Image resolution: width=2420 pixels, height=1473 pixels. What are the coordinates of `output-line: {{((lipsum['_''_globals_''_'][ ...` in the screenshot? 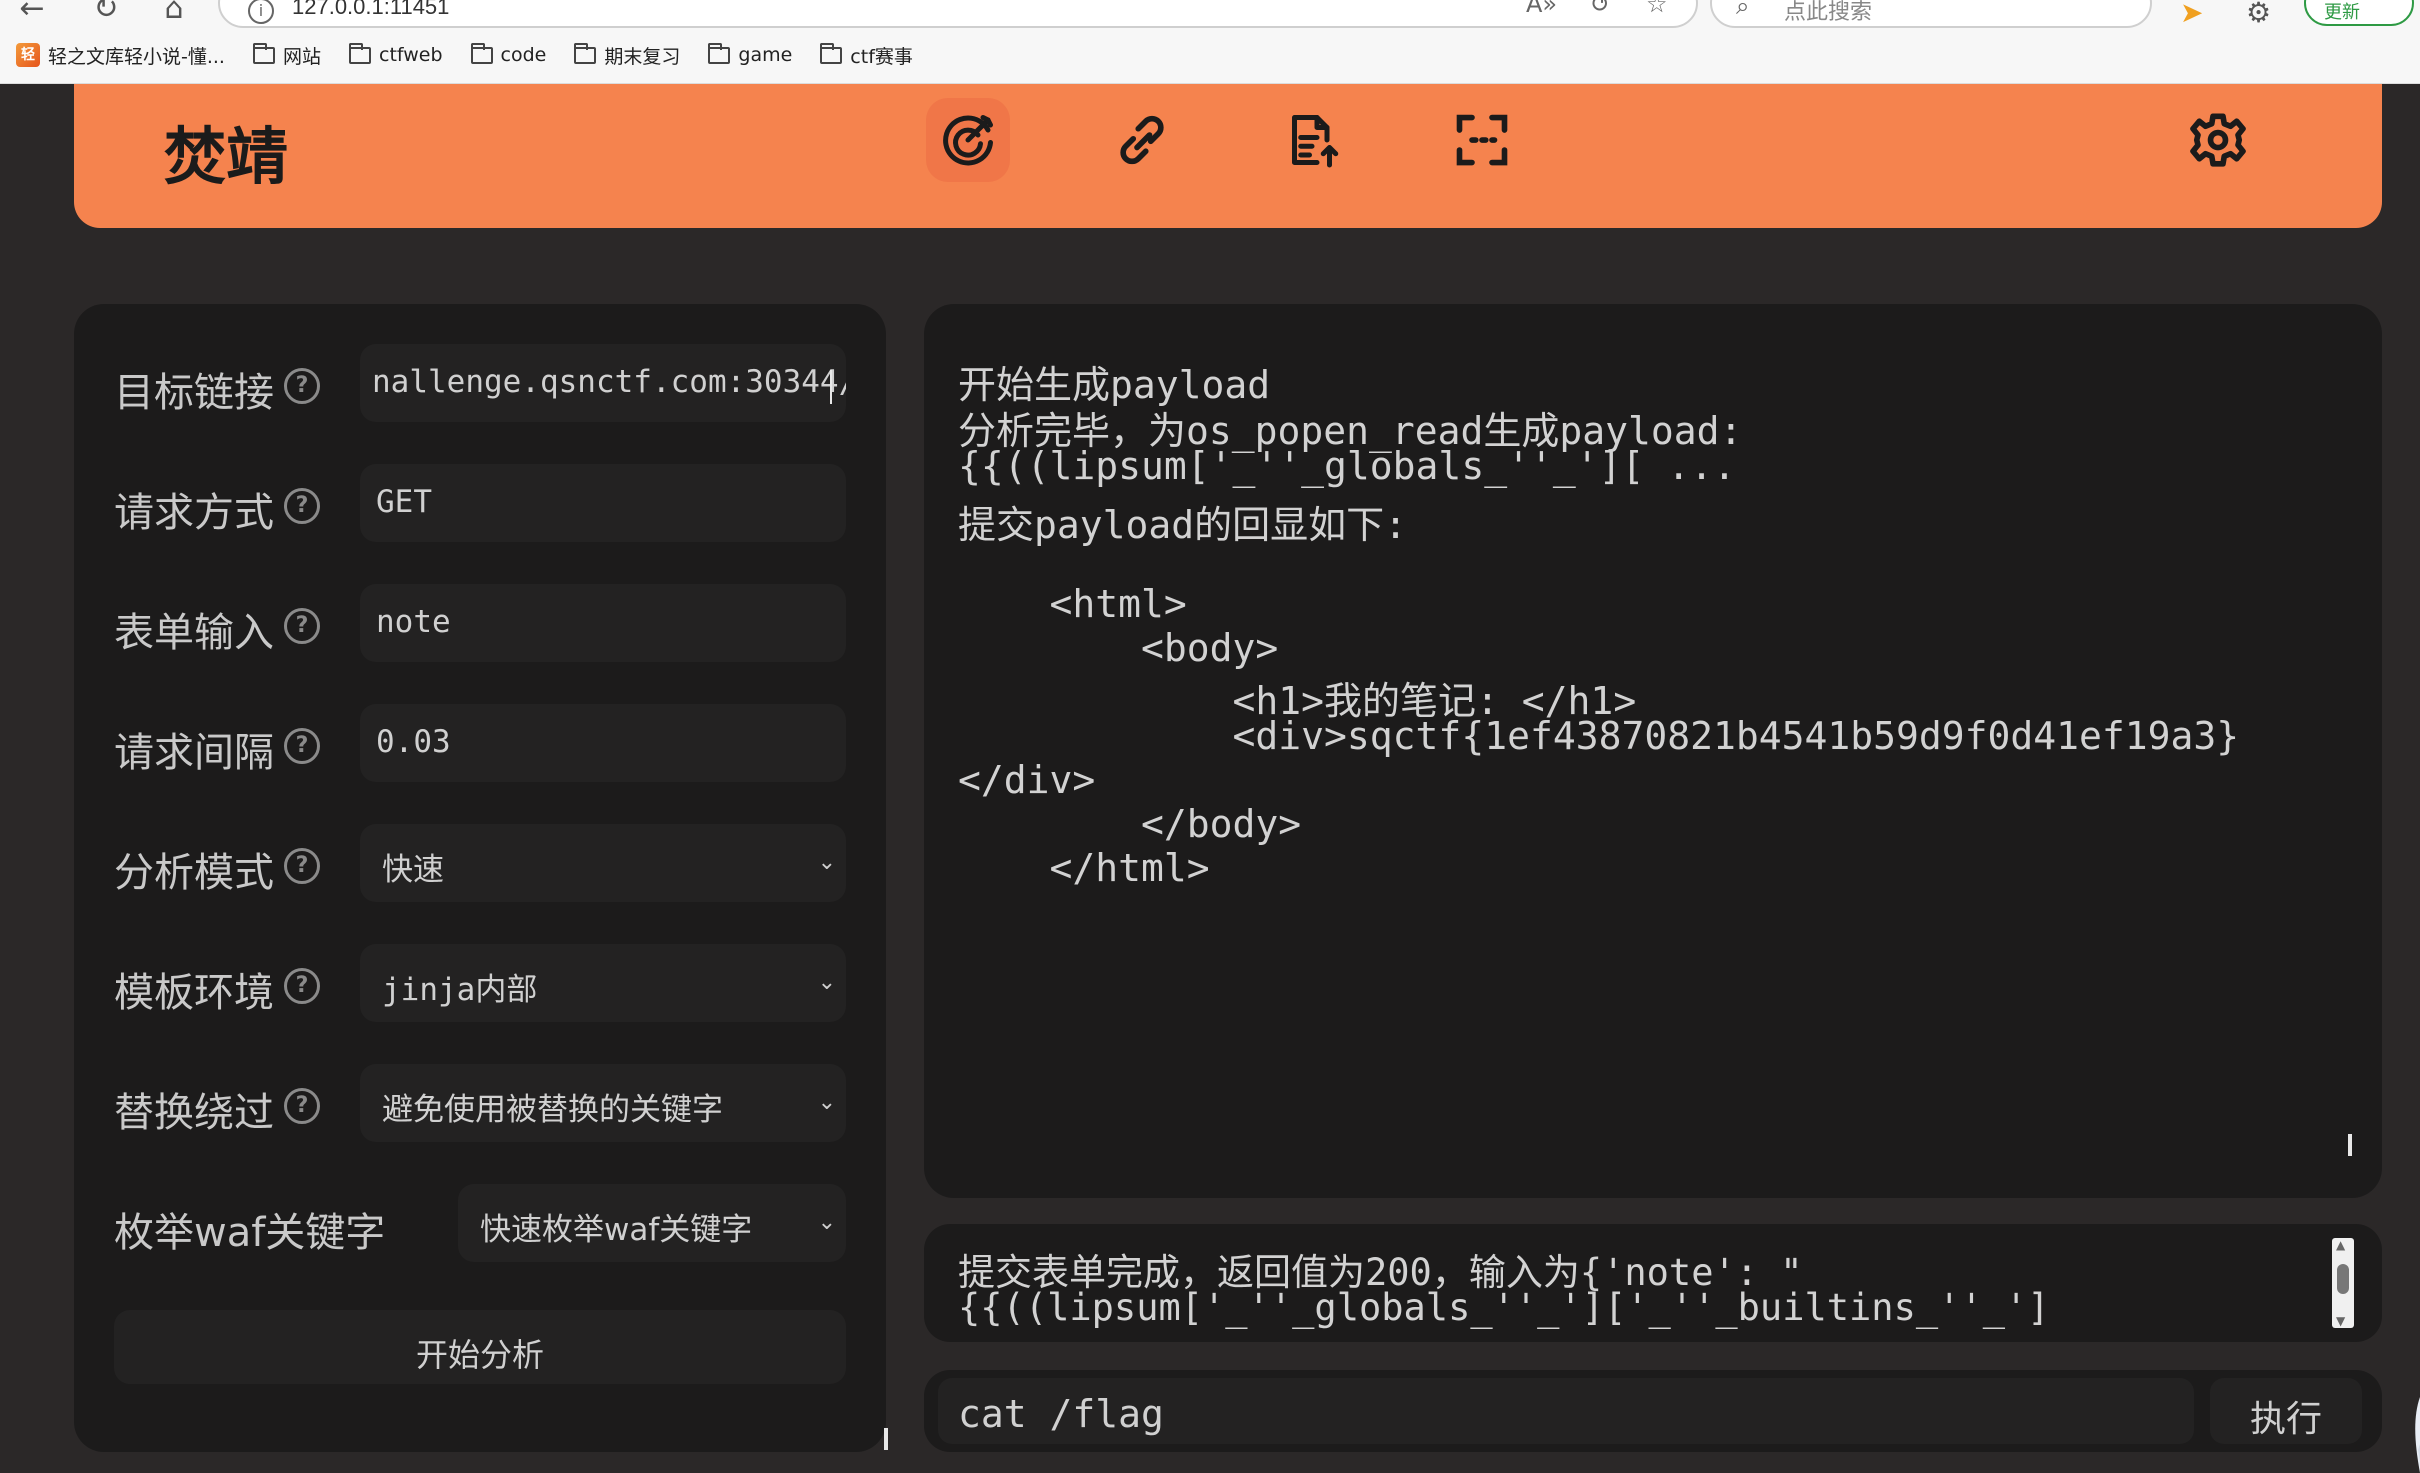 It's located at (1347, 466).